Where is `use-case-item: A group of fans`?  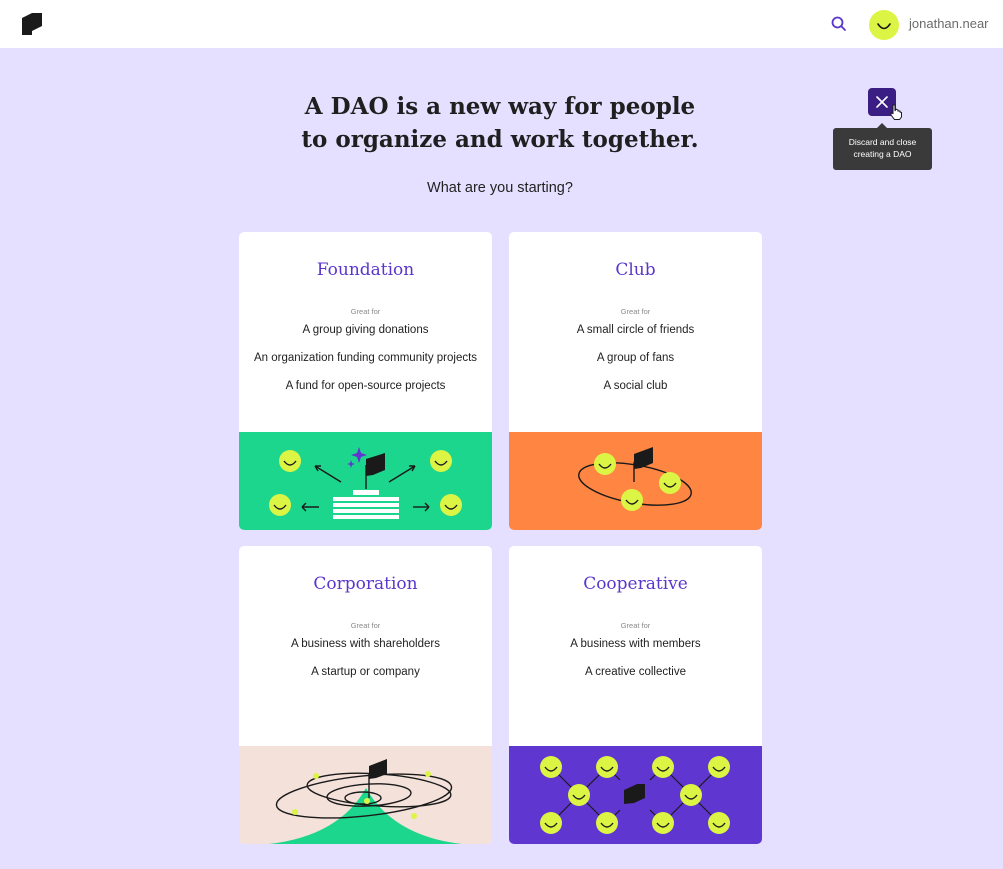
use-case-item: A group of fans is located at coordinates (635, 358).